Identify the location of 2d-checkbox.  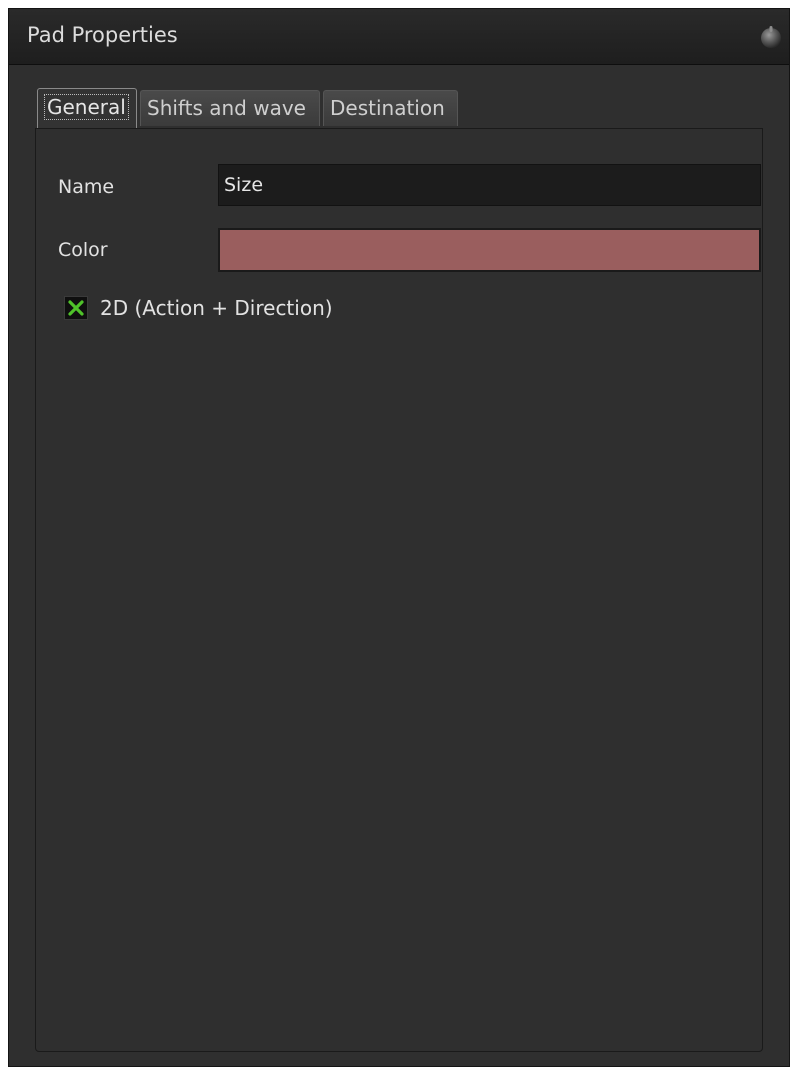
(76, 308).